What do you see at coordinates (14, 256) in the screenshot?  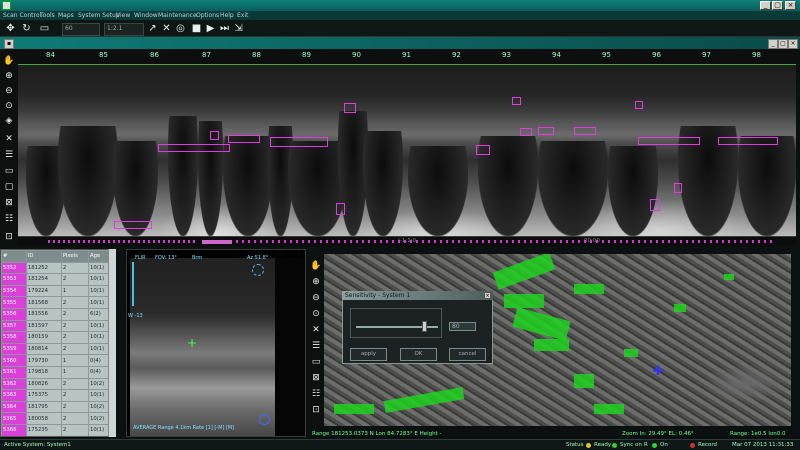 I see `column-header: #` at bounding box center [14, 256].